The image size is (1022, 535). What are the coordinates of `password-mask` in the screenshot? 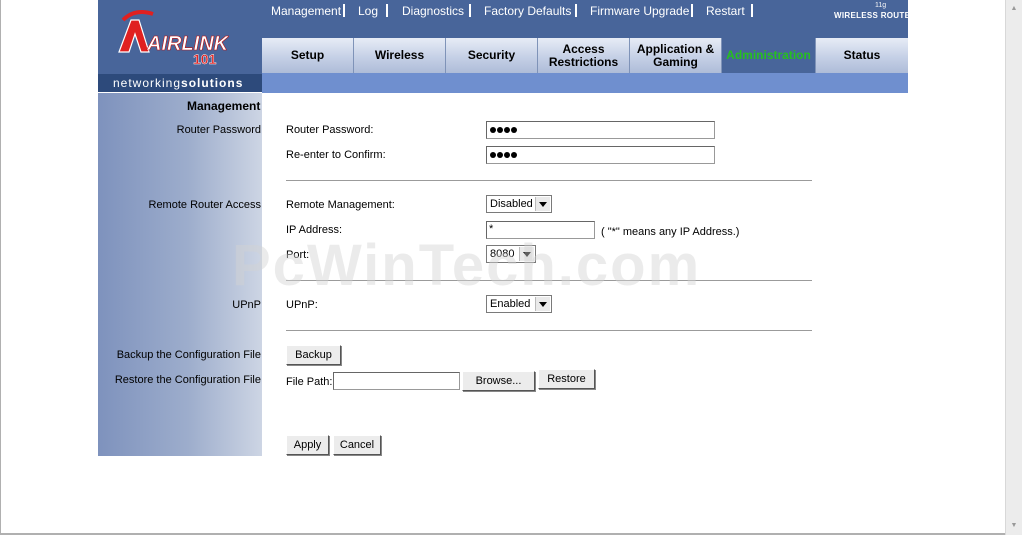 It's located at (504, 130).